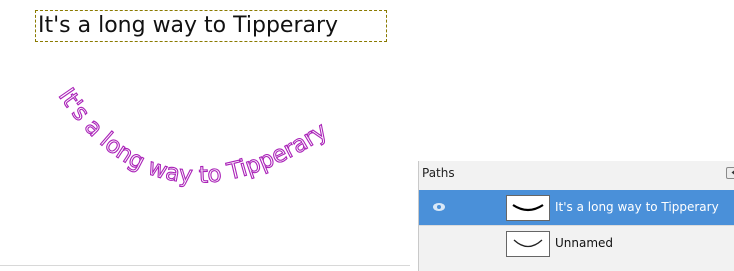  I want to click on paths-panel-title: Paths, so click(438, 173).